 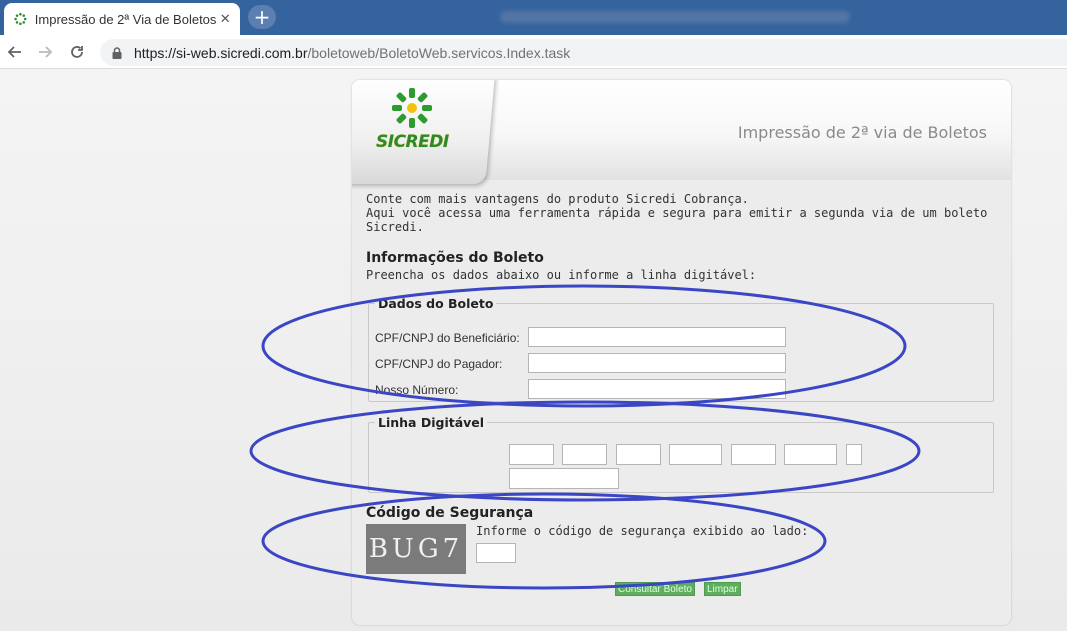 I want to click on reload-button, so click(x=77, y=52).